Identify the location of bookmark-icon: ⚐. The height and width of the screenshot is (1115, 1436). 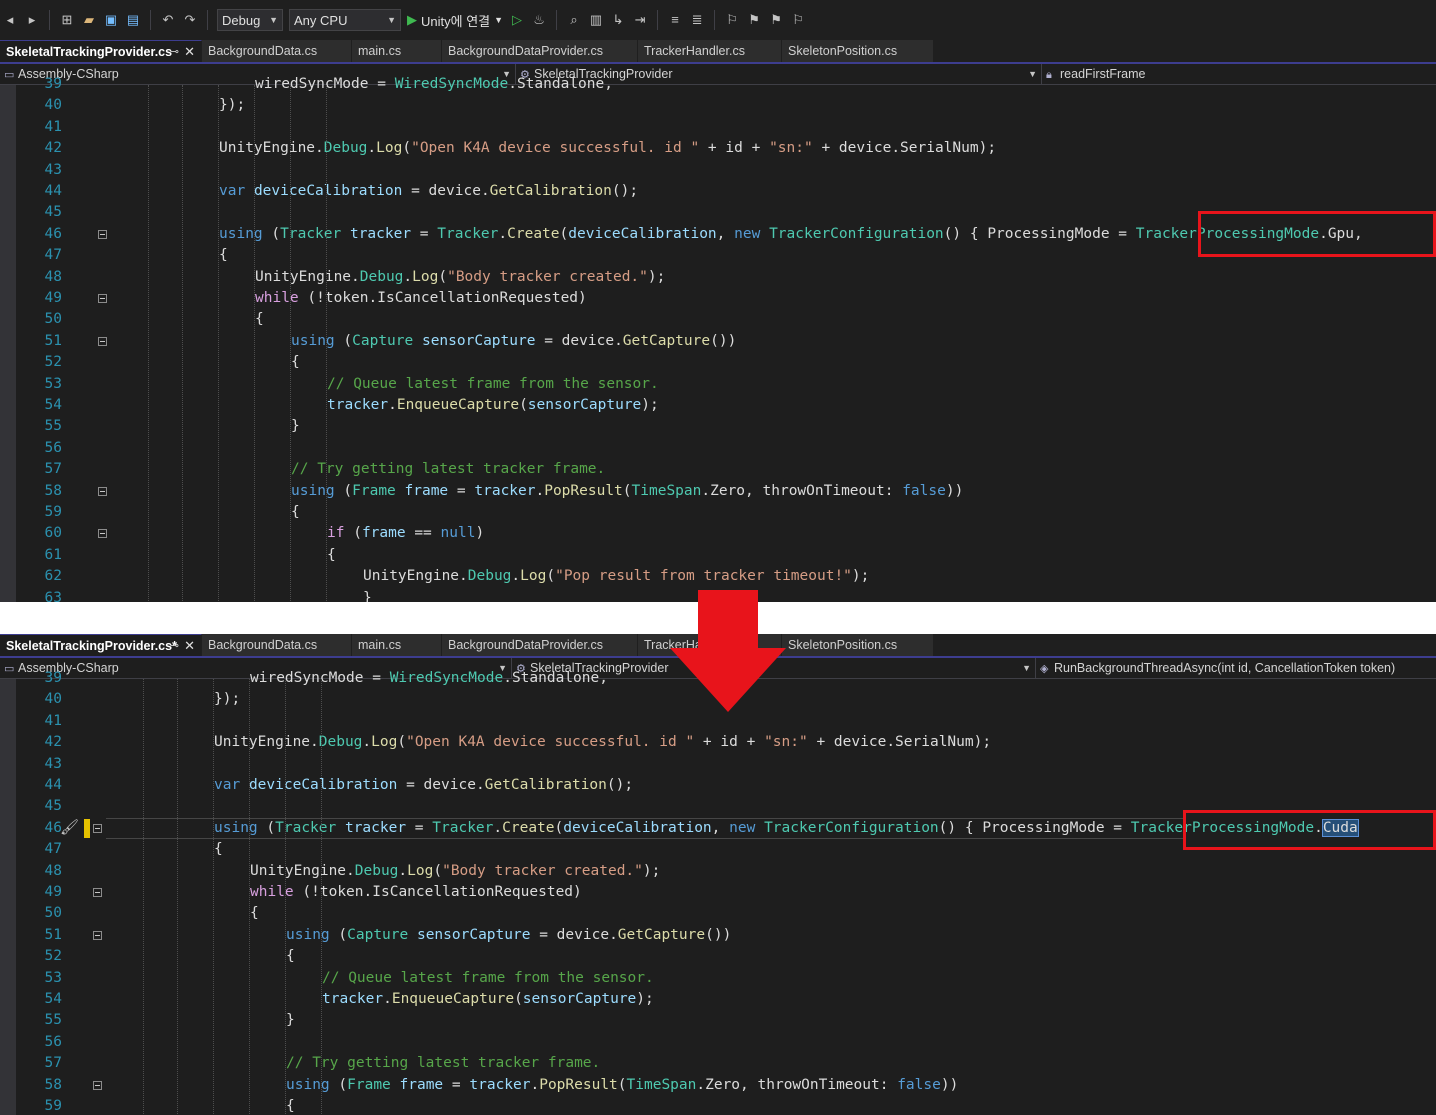
(732, 20).